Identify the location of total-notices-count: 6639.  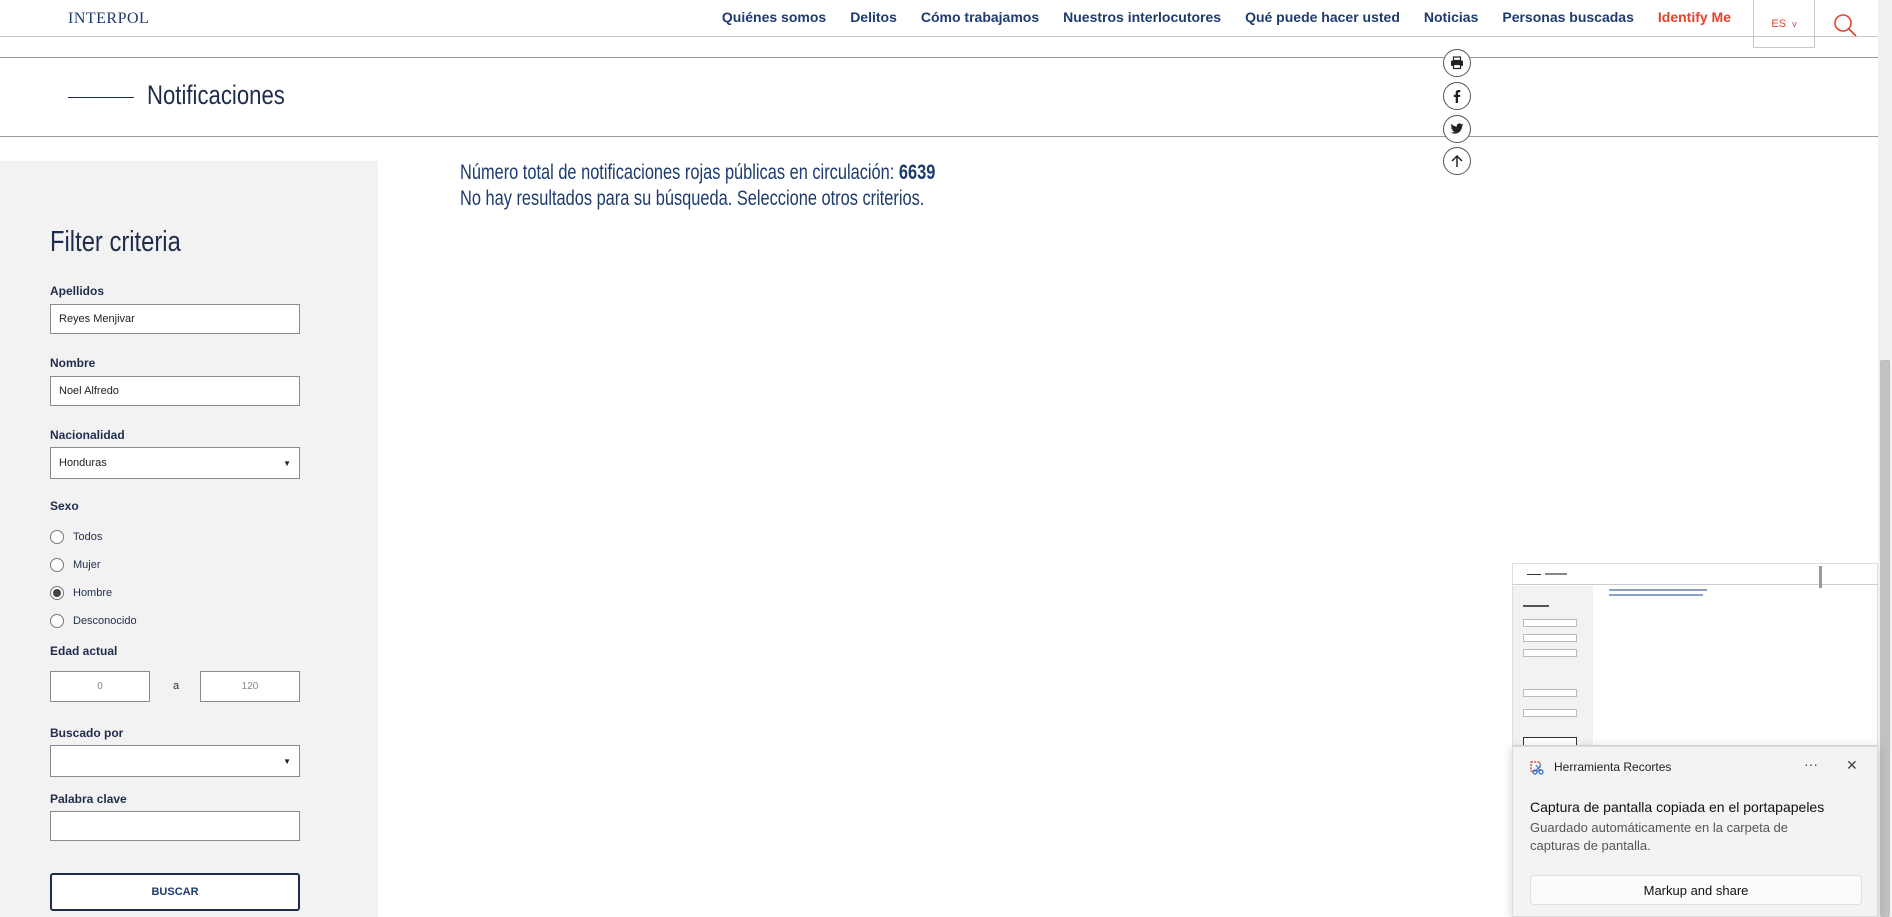
(917, 172).